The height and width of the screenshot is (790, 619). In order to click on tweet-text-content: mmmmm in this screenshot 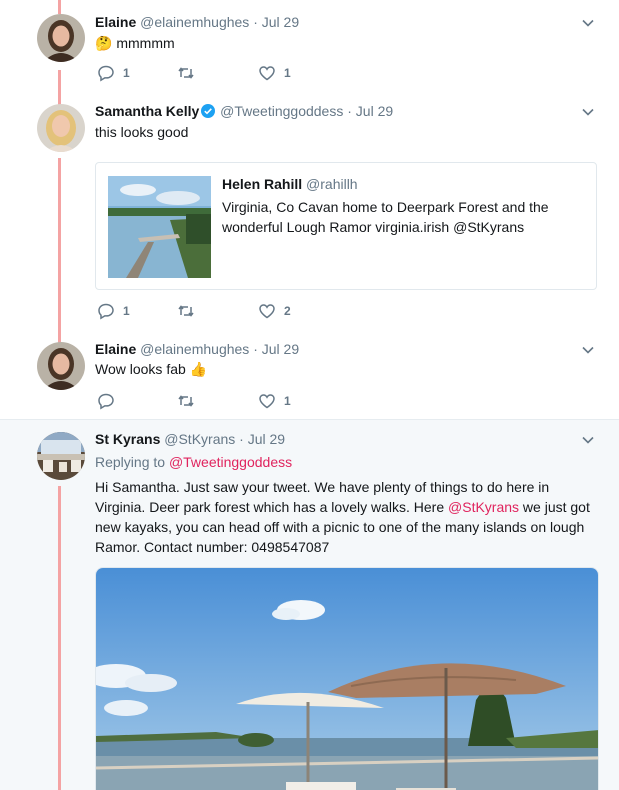, I will do `click(145, 43)`.